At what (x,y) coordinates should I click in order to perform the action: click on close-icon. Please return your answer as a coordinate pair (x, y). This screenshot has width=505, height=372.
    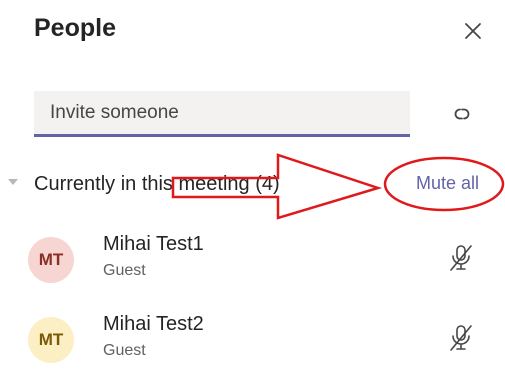
    Looking at the image, I should click on (473, 31).